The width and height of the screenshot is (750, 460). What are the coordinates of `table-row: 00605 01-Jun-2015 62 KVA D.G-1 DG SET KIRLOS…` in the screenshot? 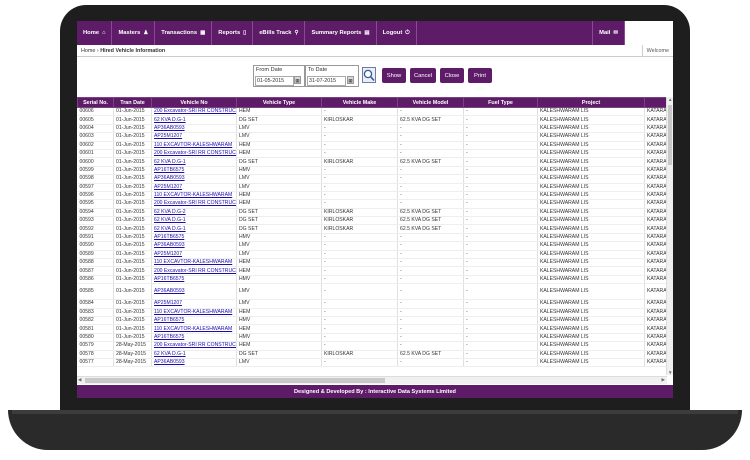 It's located at (372, 120).